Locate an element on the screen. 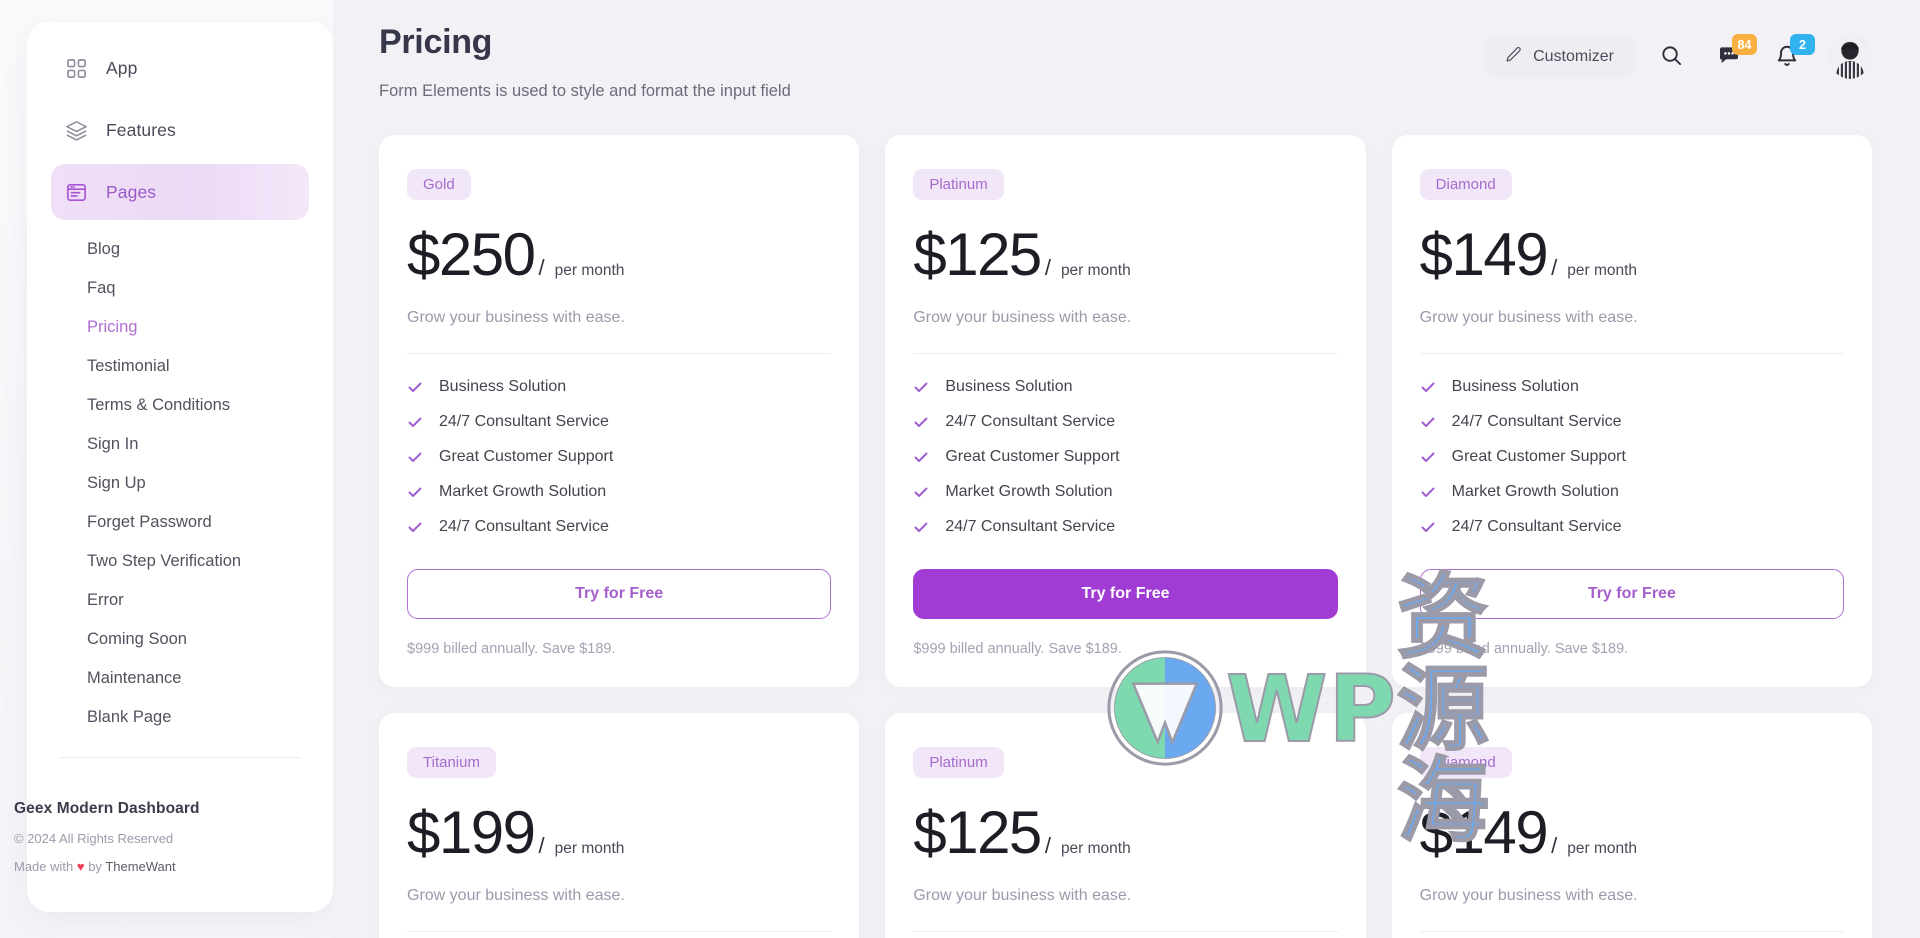 The image size is (1920, 938). credit-mid: by is located at coordinates (95, 866).